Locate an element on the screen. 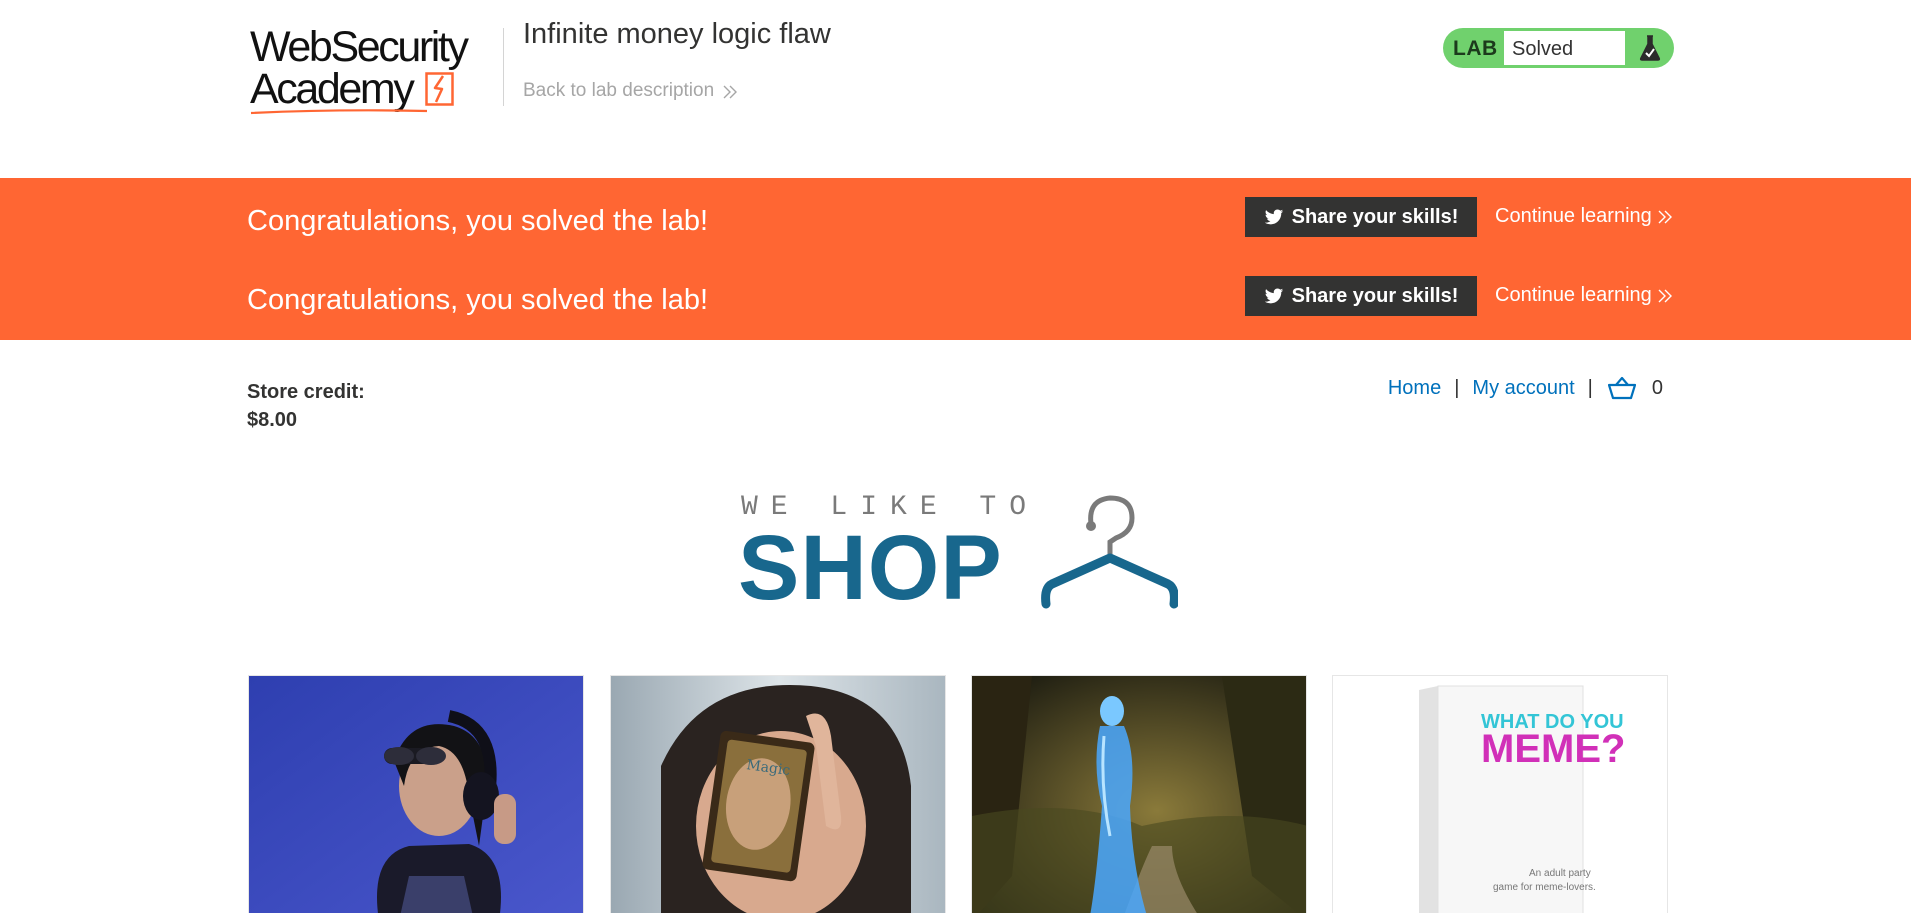 Image resolution: width=1911 pixels, height=913 pixels. store-credit-value: $8.00 is located at coordinates (272, 420).